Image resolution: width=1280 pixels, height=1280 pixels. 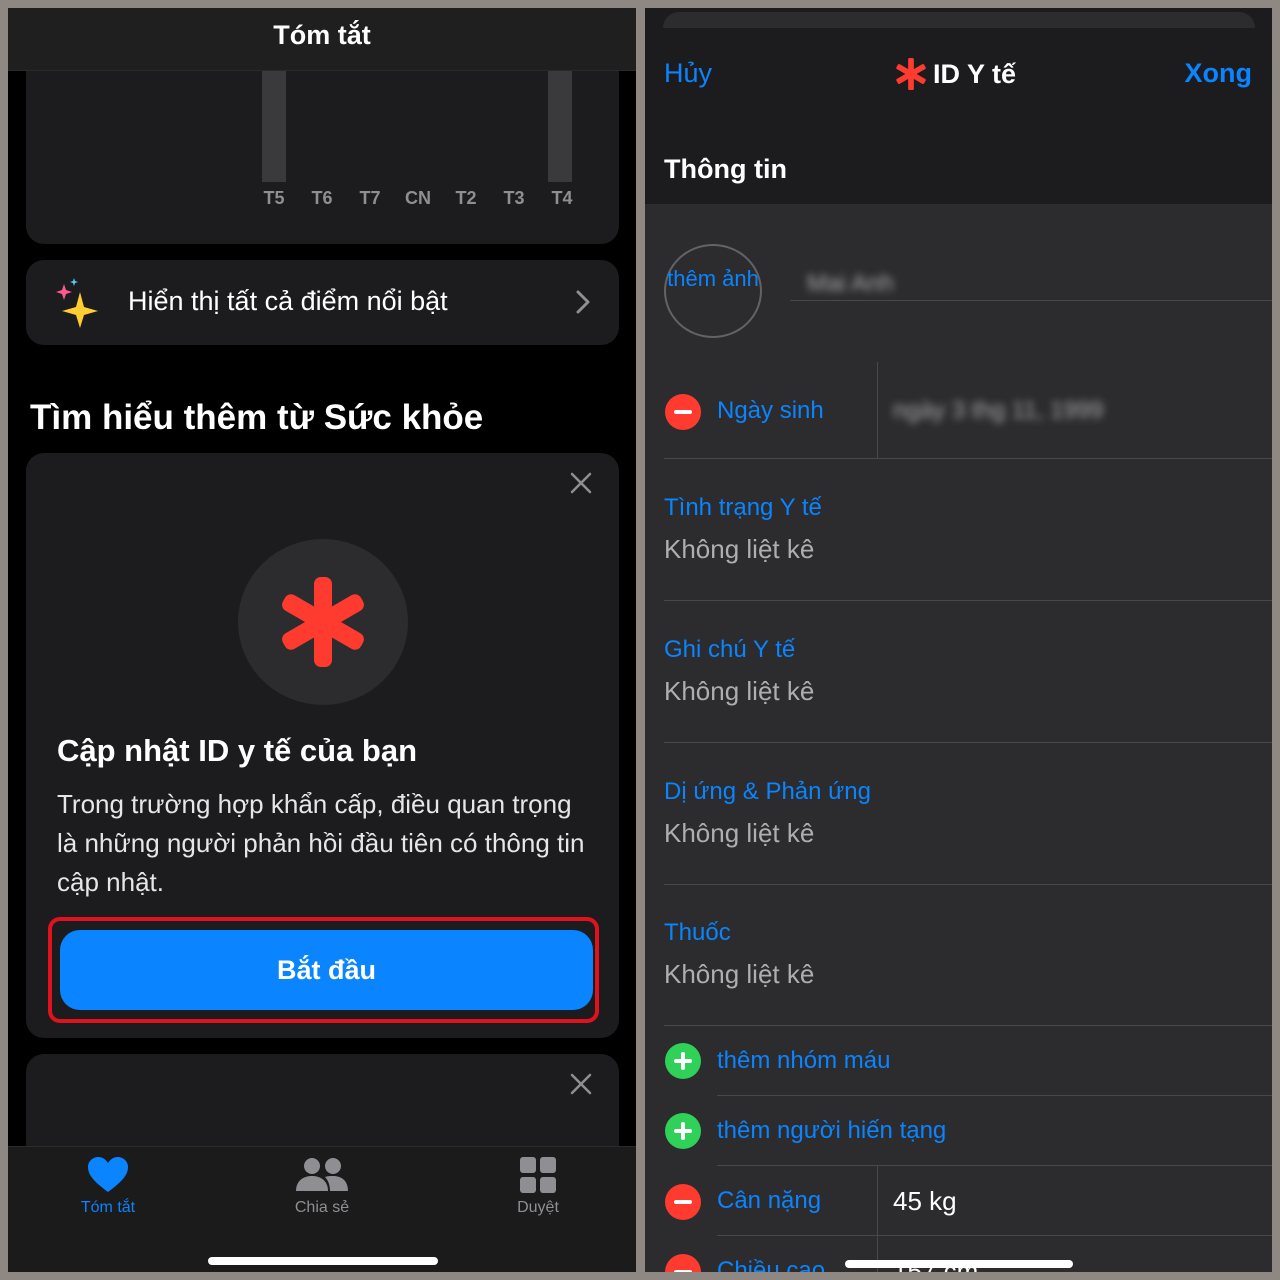 I want to click on name-field-underline, so click(x=1031, y=300).